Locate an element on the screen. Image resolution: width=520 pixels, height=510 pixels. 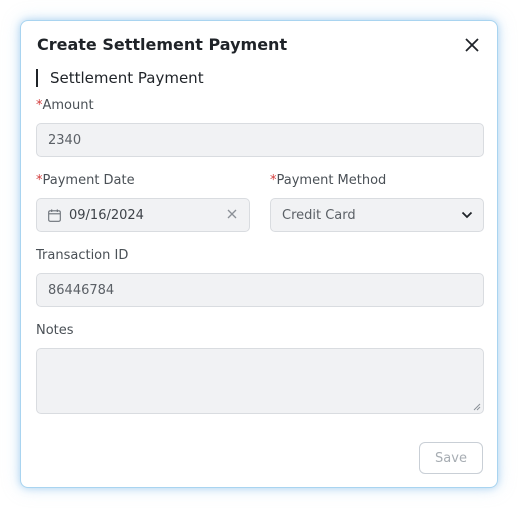
payment-date-value: 09/16/2024 is located at coordinates (106, 215).